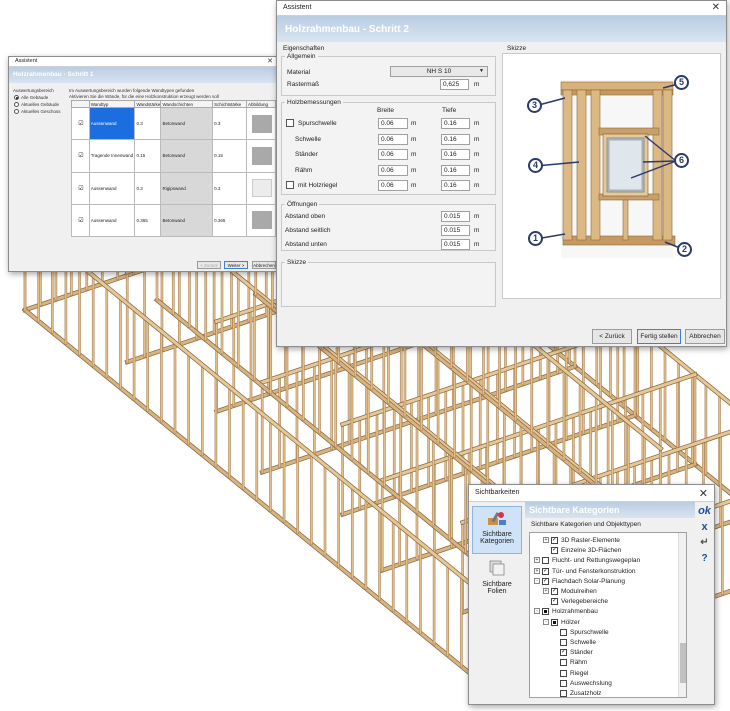 The width and height of the screenshot is (730, 711). I want to click on wall-type-cell: Tragende Innenwand, so click(112, 156).